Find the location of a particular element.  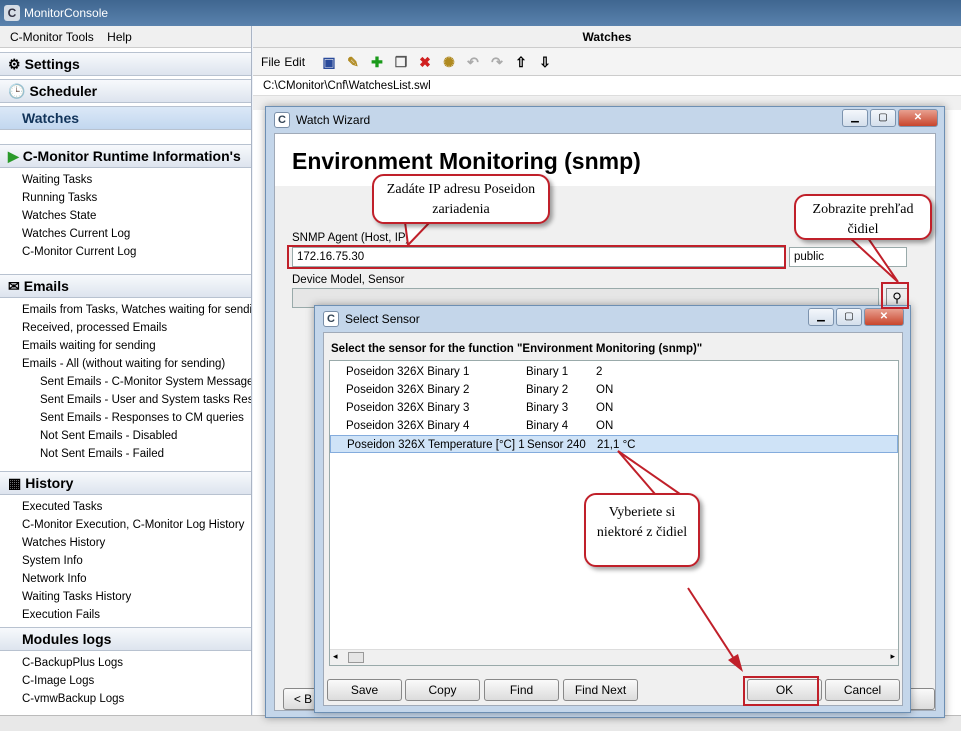

sidebar-item: C-vmwBackup Logs is located at coordinates (125, 699).